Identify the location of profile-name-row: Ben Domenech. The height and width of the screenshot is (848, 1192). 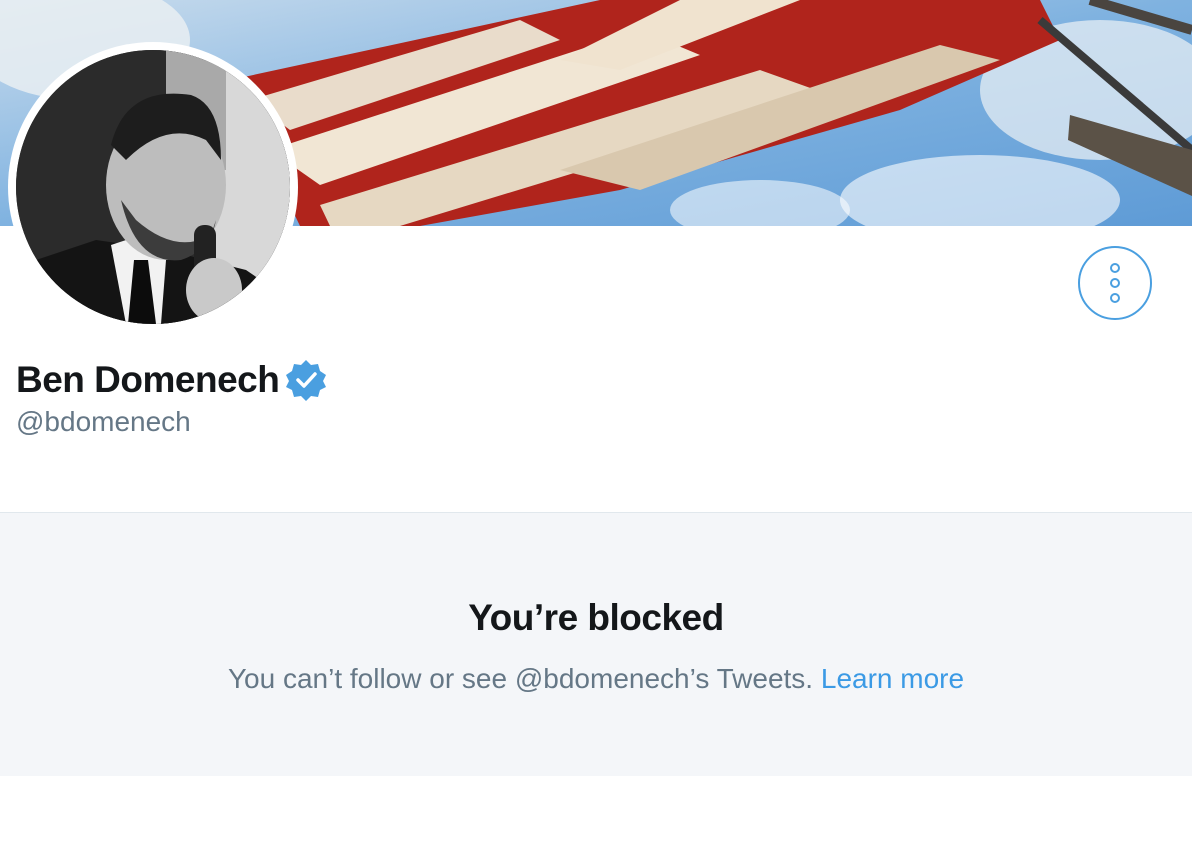
(171, 380).